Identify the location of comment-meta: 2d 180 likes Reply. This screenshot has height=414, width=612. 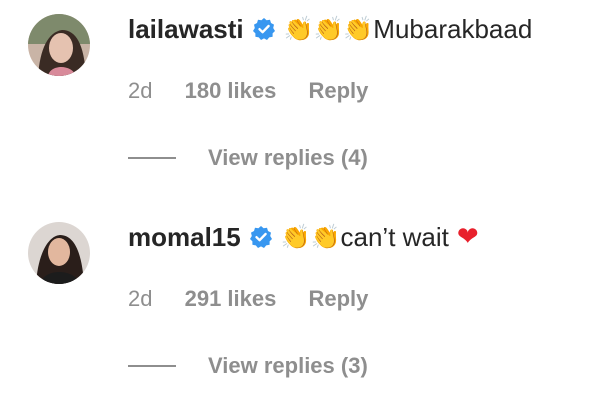
(261, 91).